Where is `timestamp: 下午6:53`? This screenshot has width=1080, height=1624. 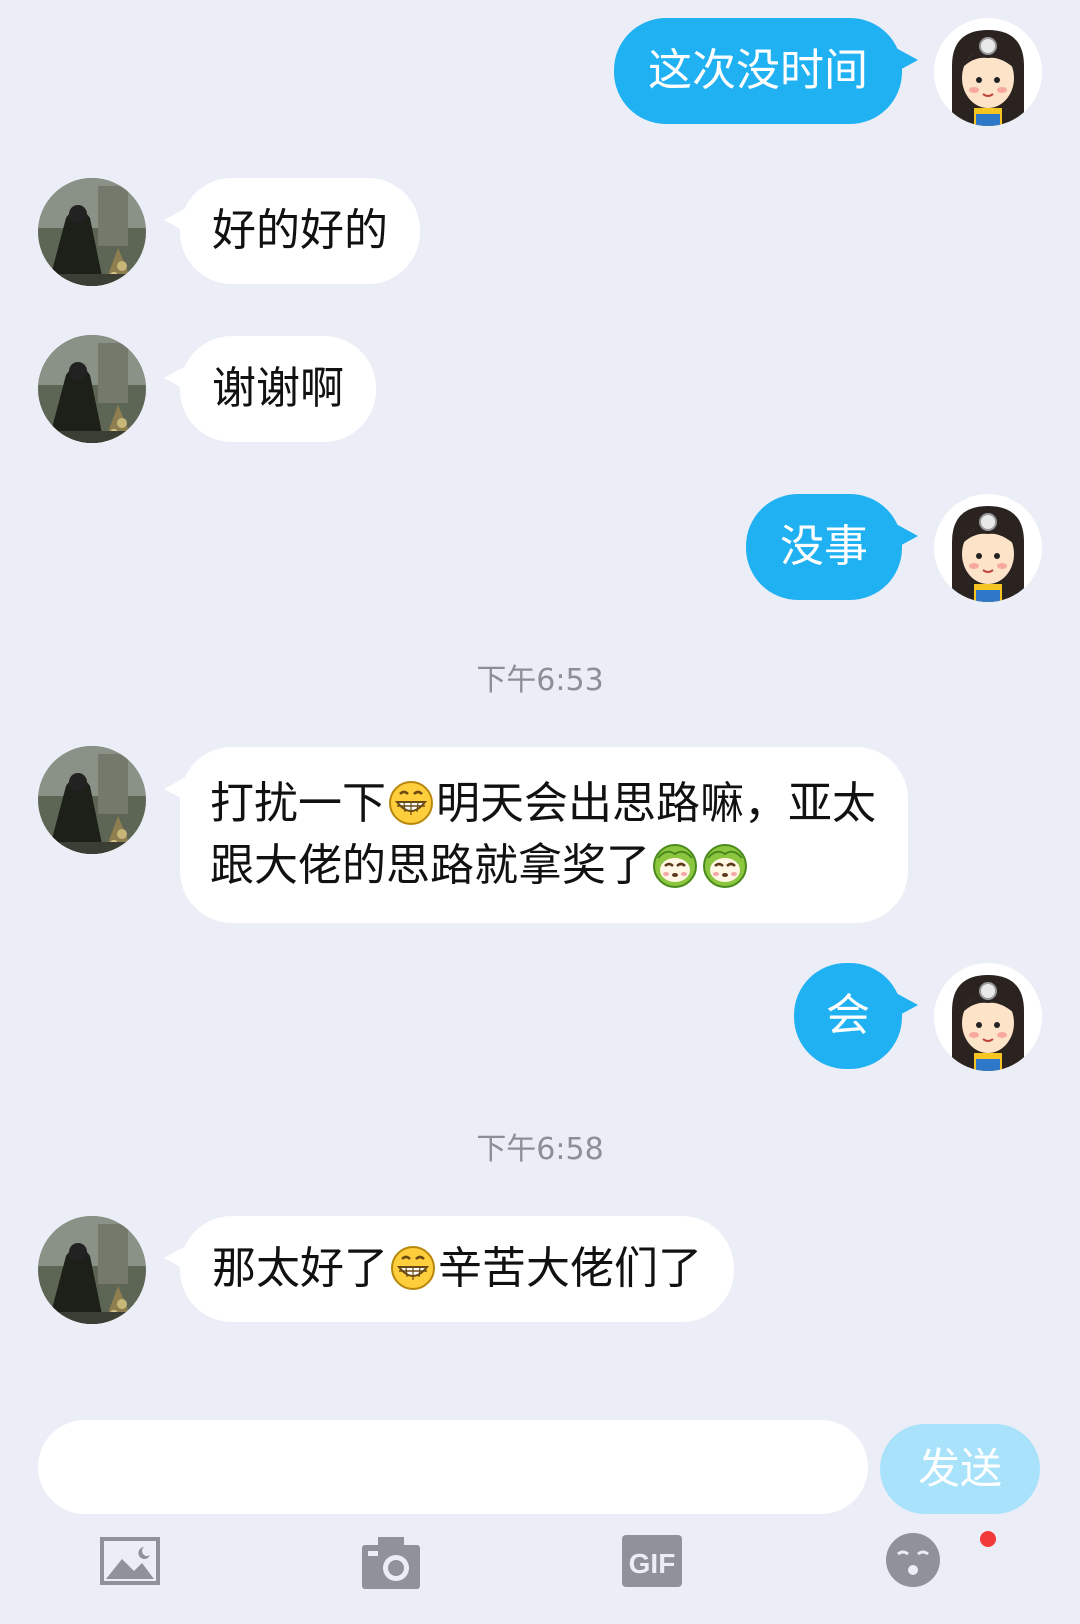 timestamp: 下午6:53 is located at coordinates (540, 680).